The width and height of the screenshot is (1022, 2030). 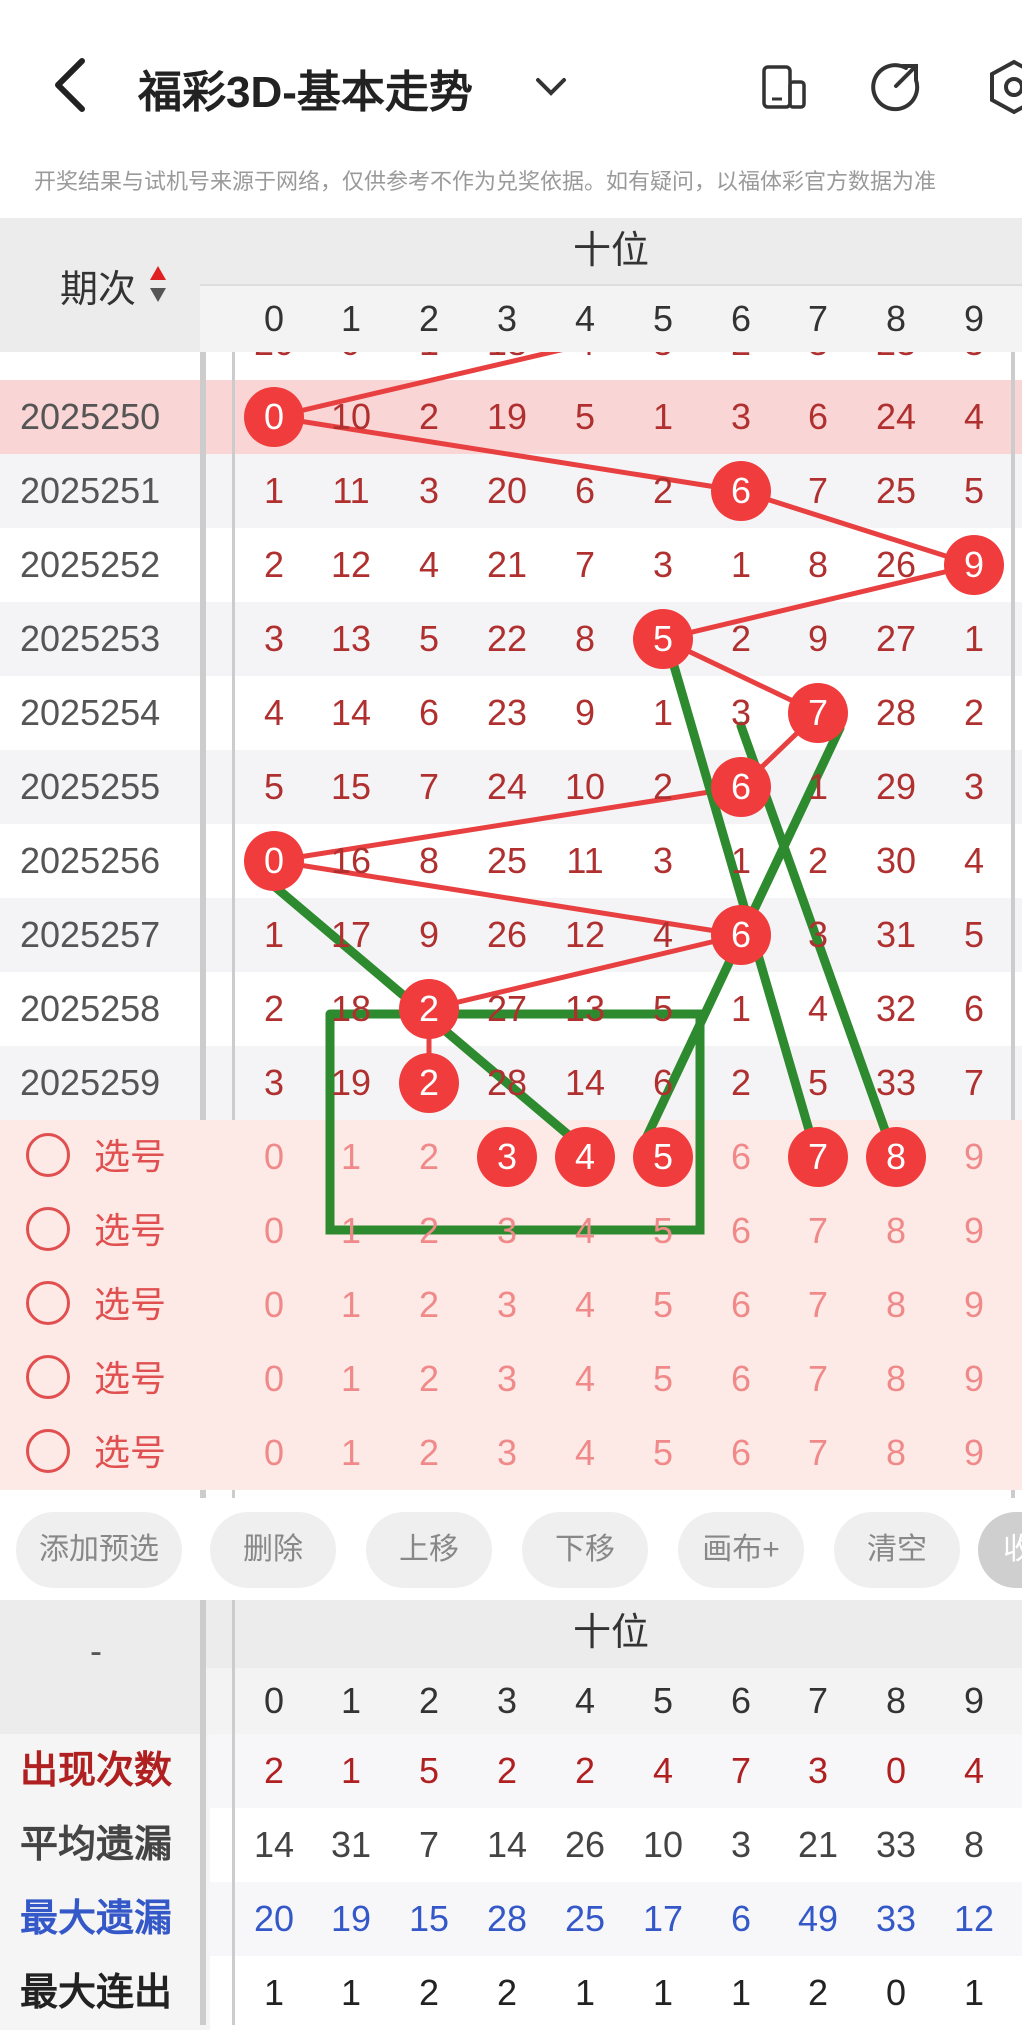 I want to click on stats-value: 14, so click(x=274, y=1844).